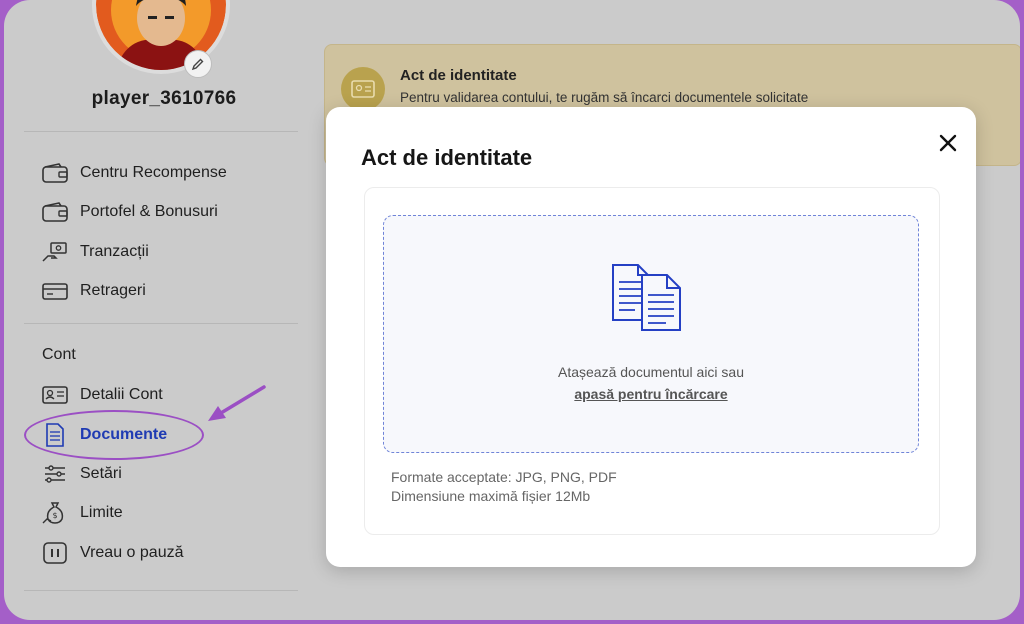 This screenshot has height=624, width=1024. I want to click on sidebar-item-vreau-o-pauza: Vreau o pauză, so click(111, 553).